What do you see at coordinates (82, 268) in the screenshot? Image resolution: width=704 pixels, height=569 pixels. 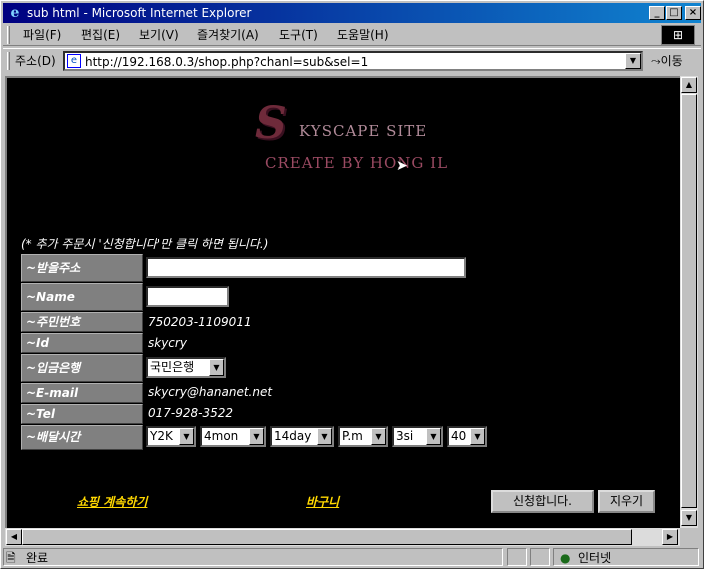 I see `field-label-address: ~받을주소` at bounding box center [82, 268].